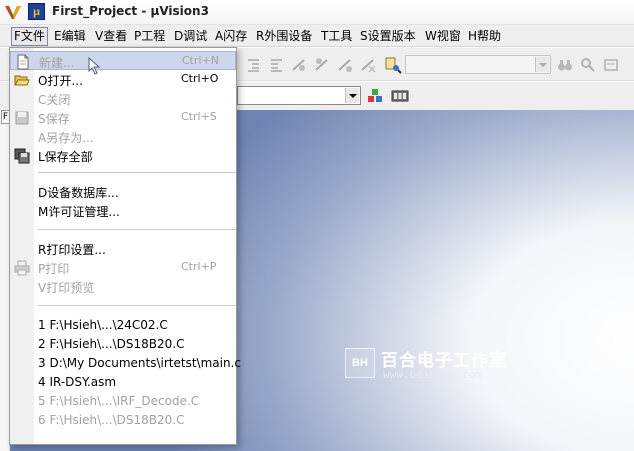  Describe the element at coordinates (77, 382) in the screenshot. I see `recent-file-label: 4 IR-DSY.asm` at that location.